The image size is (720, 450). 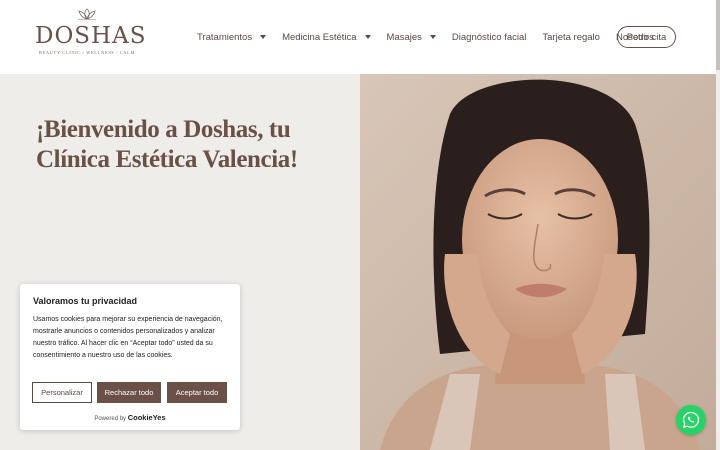 What do you see at coordinates (85, 301) in the screenshot?
I see `cookie-title: Valoramos tu privacidad` at bounding box center [85, 301].